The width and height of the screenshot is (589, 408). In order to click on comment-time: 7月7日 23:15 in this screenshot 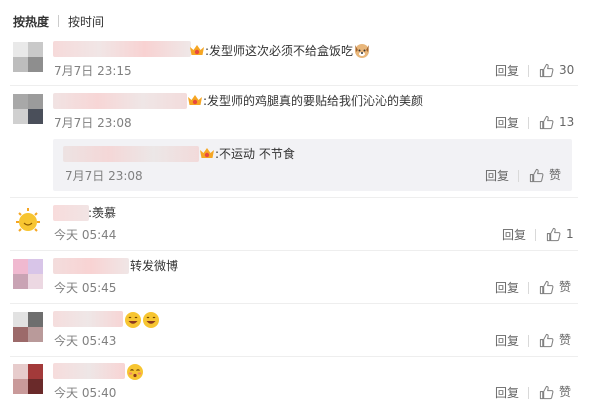, I will do `click(93, 71)`.